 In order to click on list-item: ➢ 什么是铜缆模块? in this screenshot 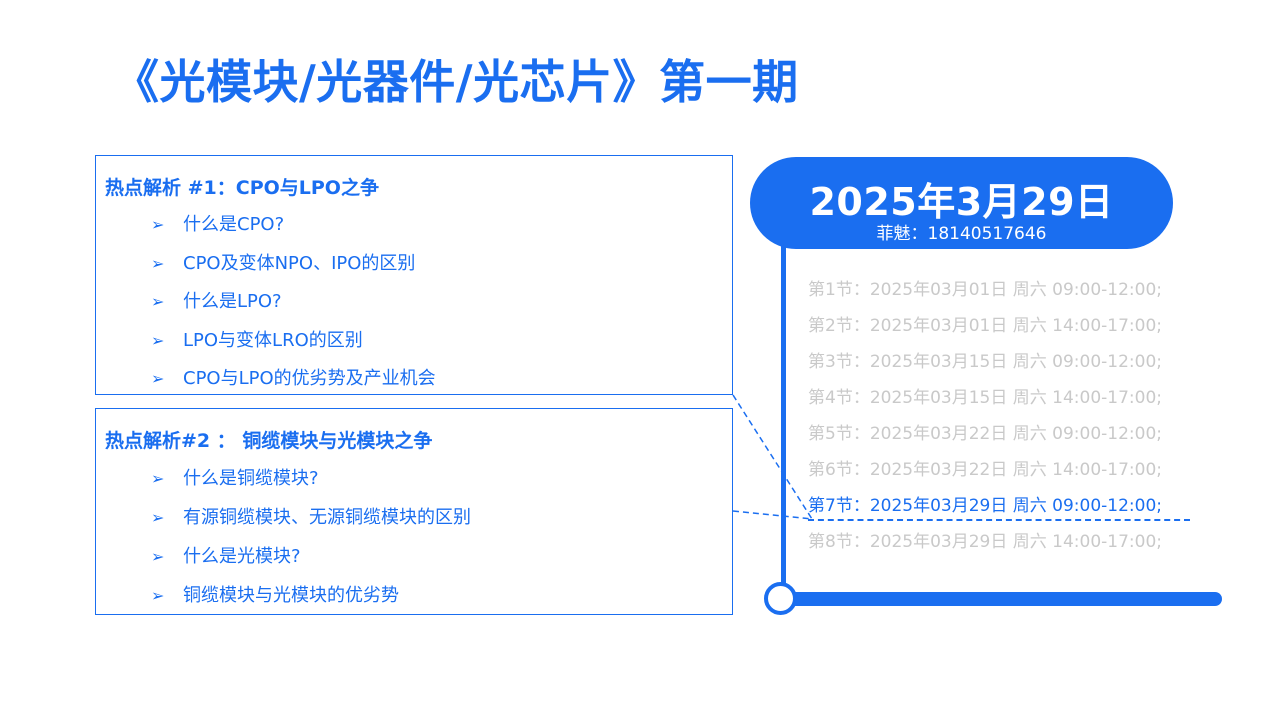, I will do `click(311, 483)`.